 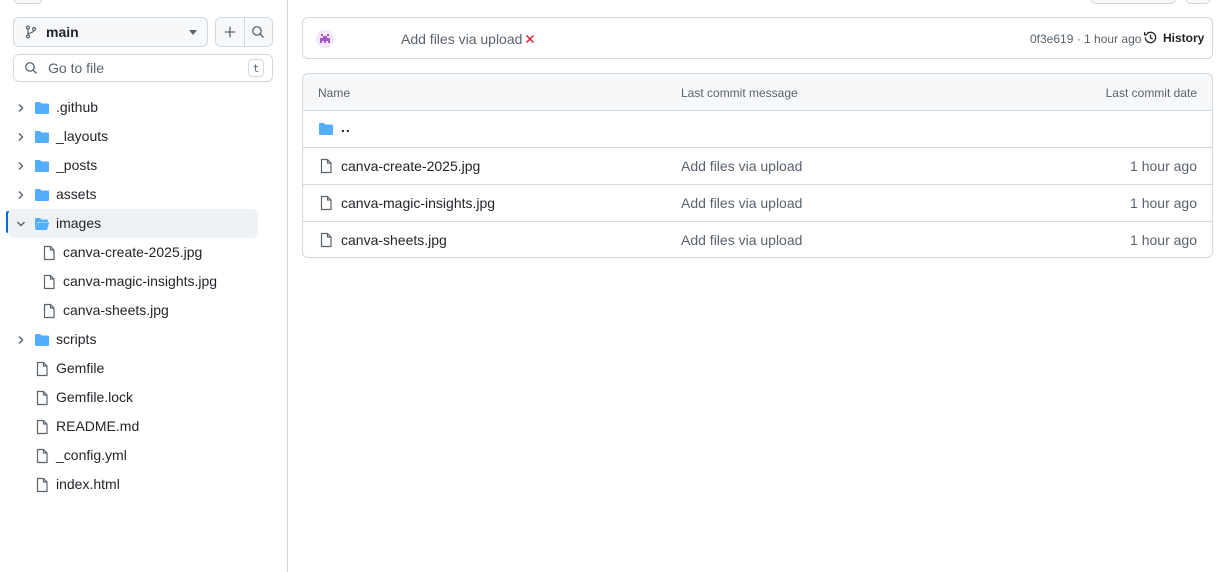 I want to click on tree-folder-item: _layouts, so click(x=143, y=136).